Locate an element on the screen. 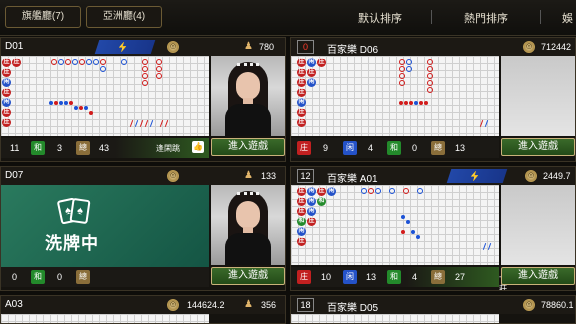 The image size is (576, 324). tie-count: 3 is located at coordinates (60, 148).